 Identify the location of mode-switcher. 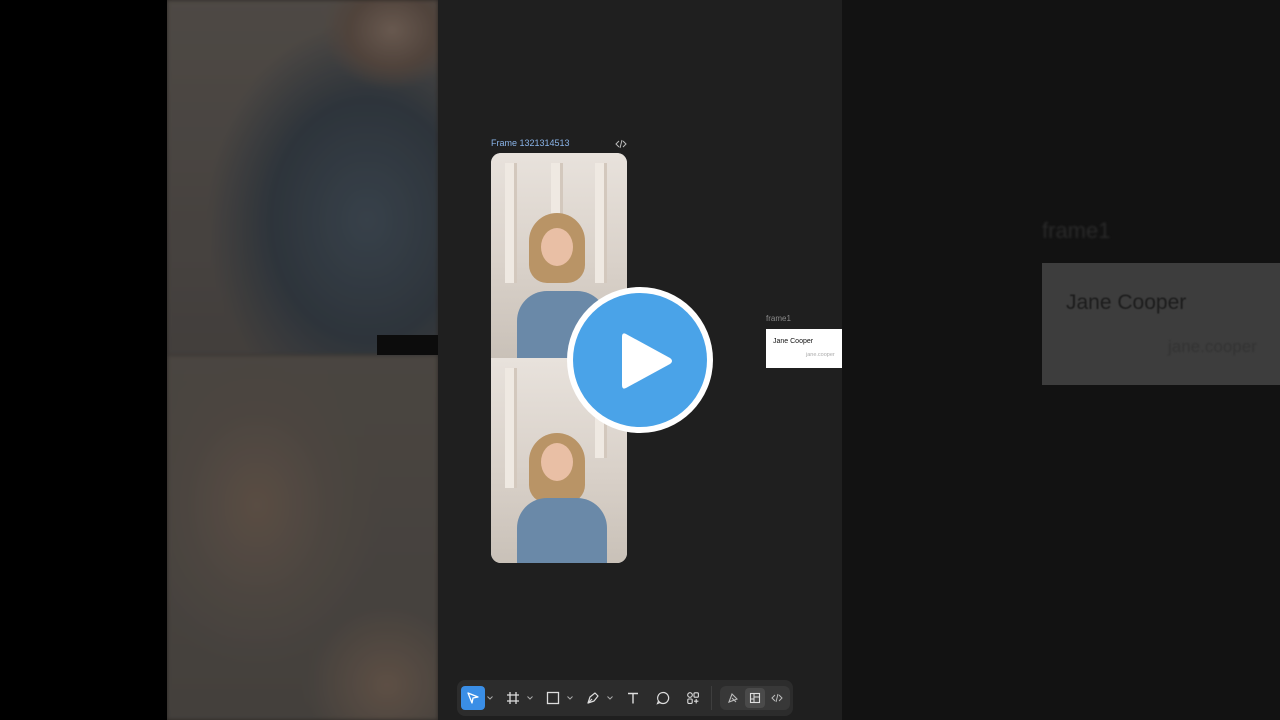
(755, 698).